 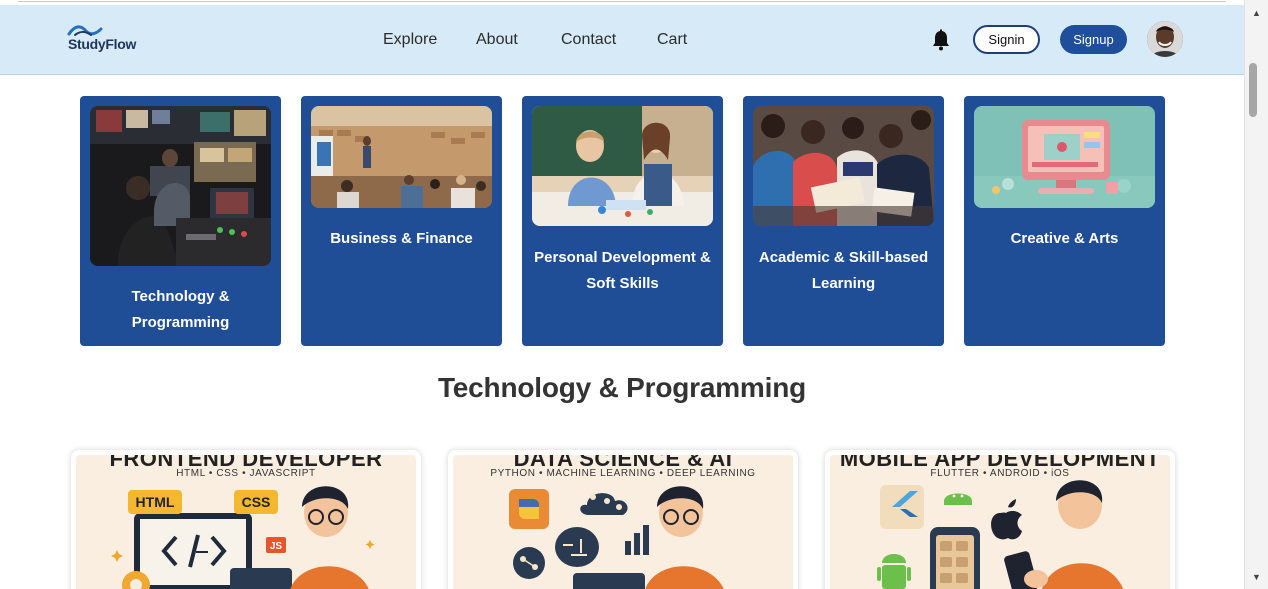 What do you see at coordinates (85, 30) in the screenshot?
I see `wave-logo-icon` at bounding box center [85, 30].